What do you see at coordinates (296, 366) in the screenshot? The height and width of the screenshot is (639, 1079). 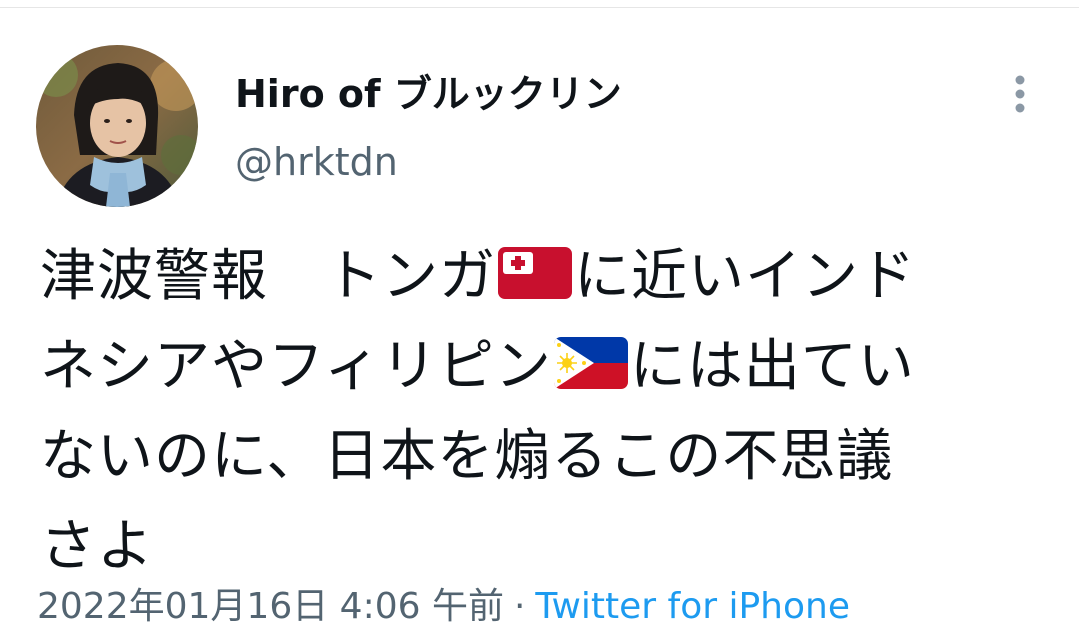 I see `tweet-text-segment: ネシアやフィリピン` at bounding box center [296, 366].